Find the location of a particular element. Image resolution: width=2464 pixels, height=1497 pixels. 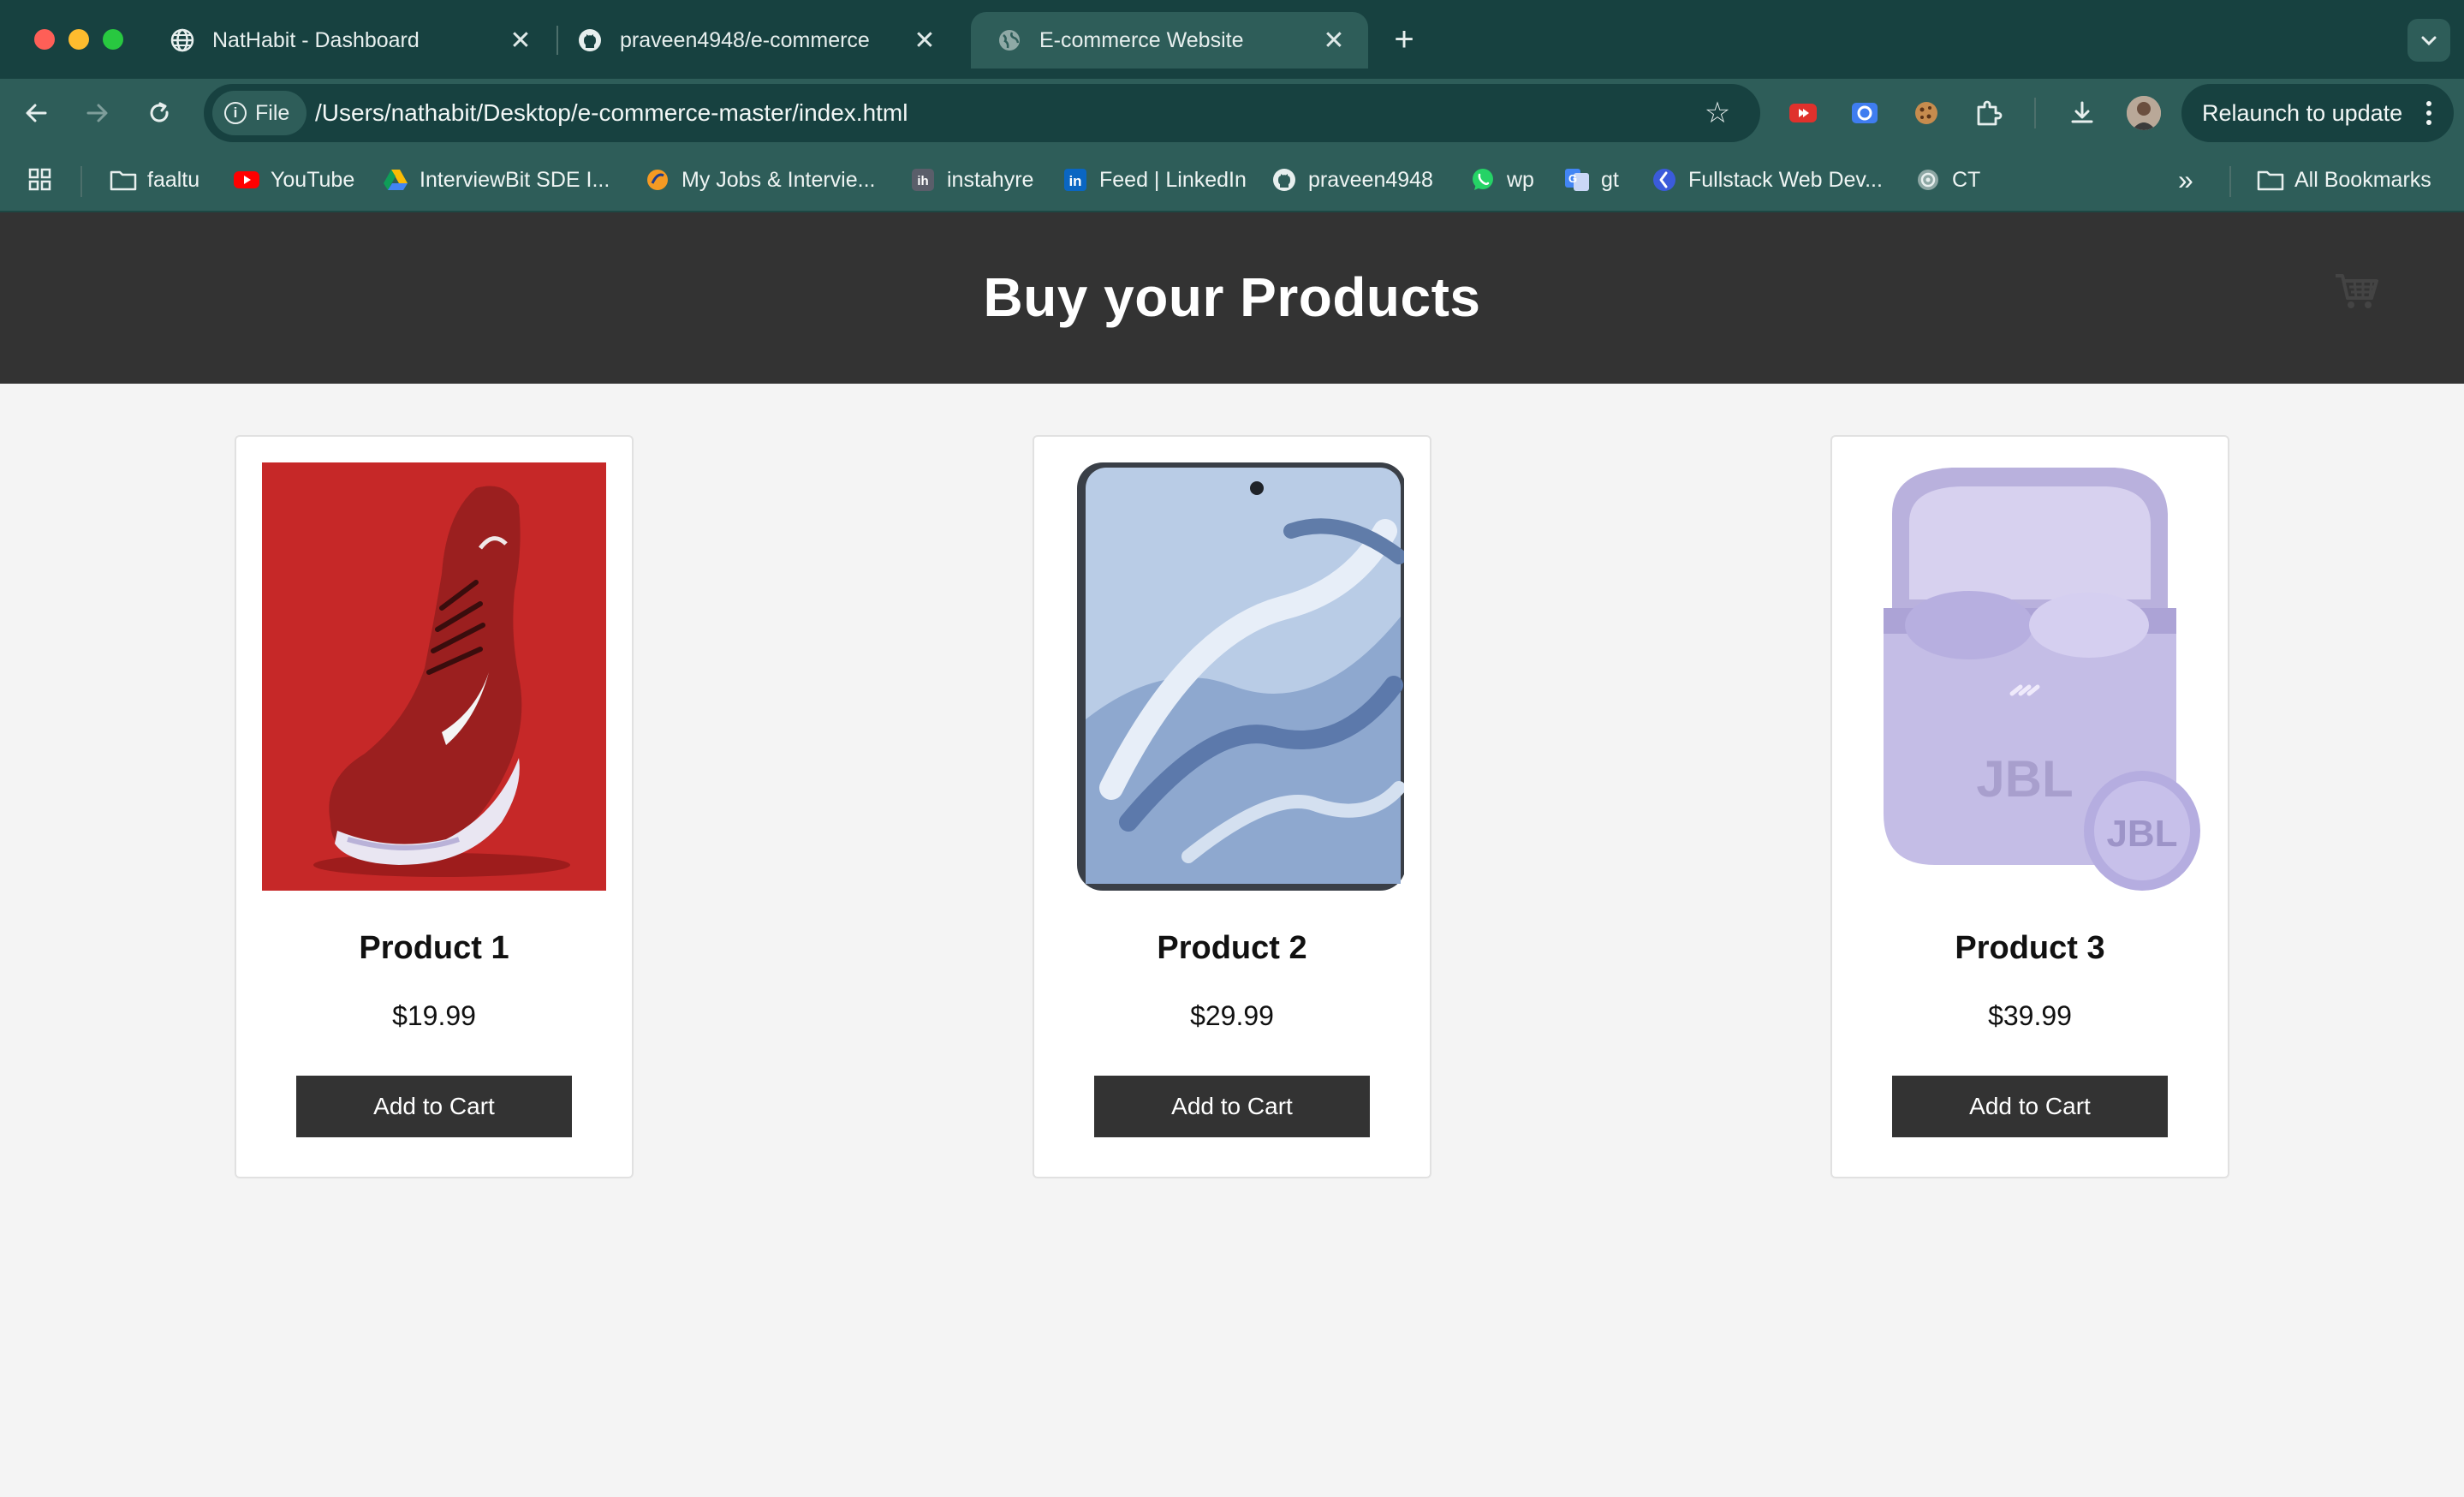

course-icon is located at coordinates (1664, 180).